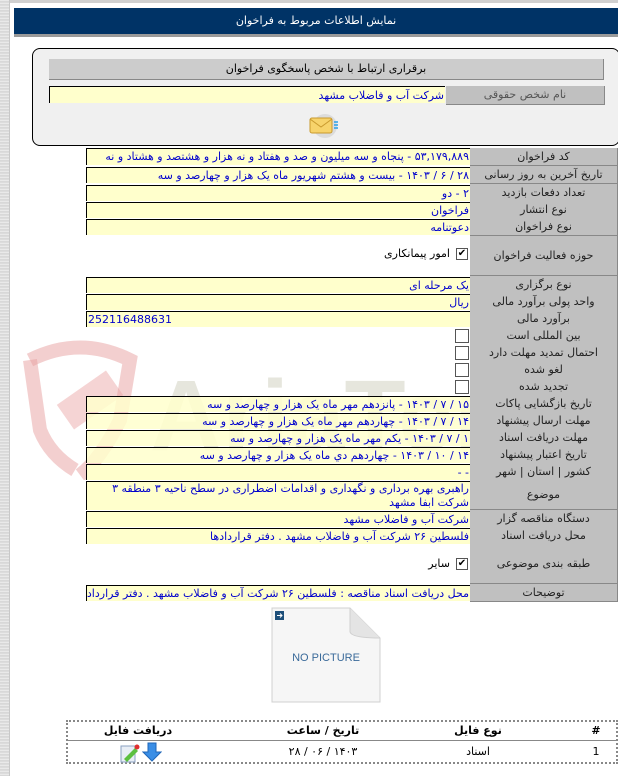 This screenshot has width=618, height=776. I want to click on row-holding-type: یک مرحله ای نوع برگزاری, so click(352, 285).